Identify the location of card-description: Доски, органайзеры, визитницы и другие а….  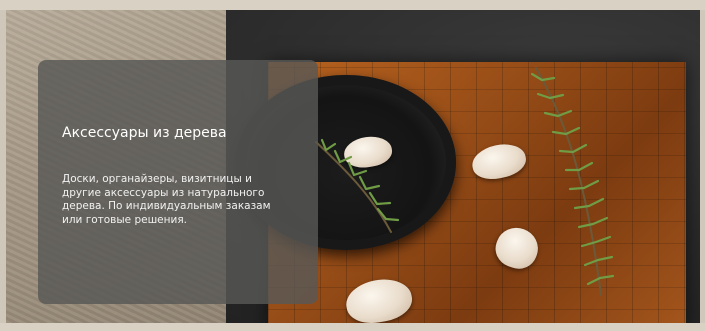
(166, 199).